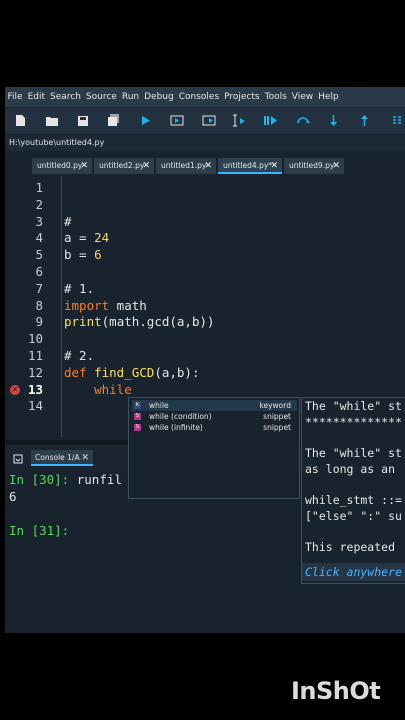  What do you see at coordinates (66, 97) in the screenshot?
I see `menu-search: Search` at bounding box center [66, 97].